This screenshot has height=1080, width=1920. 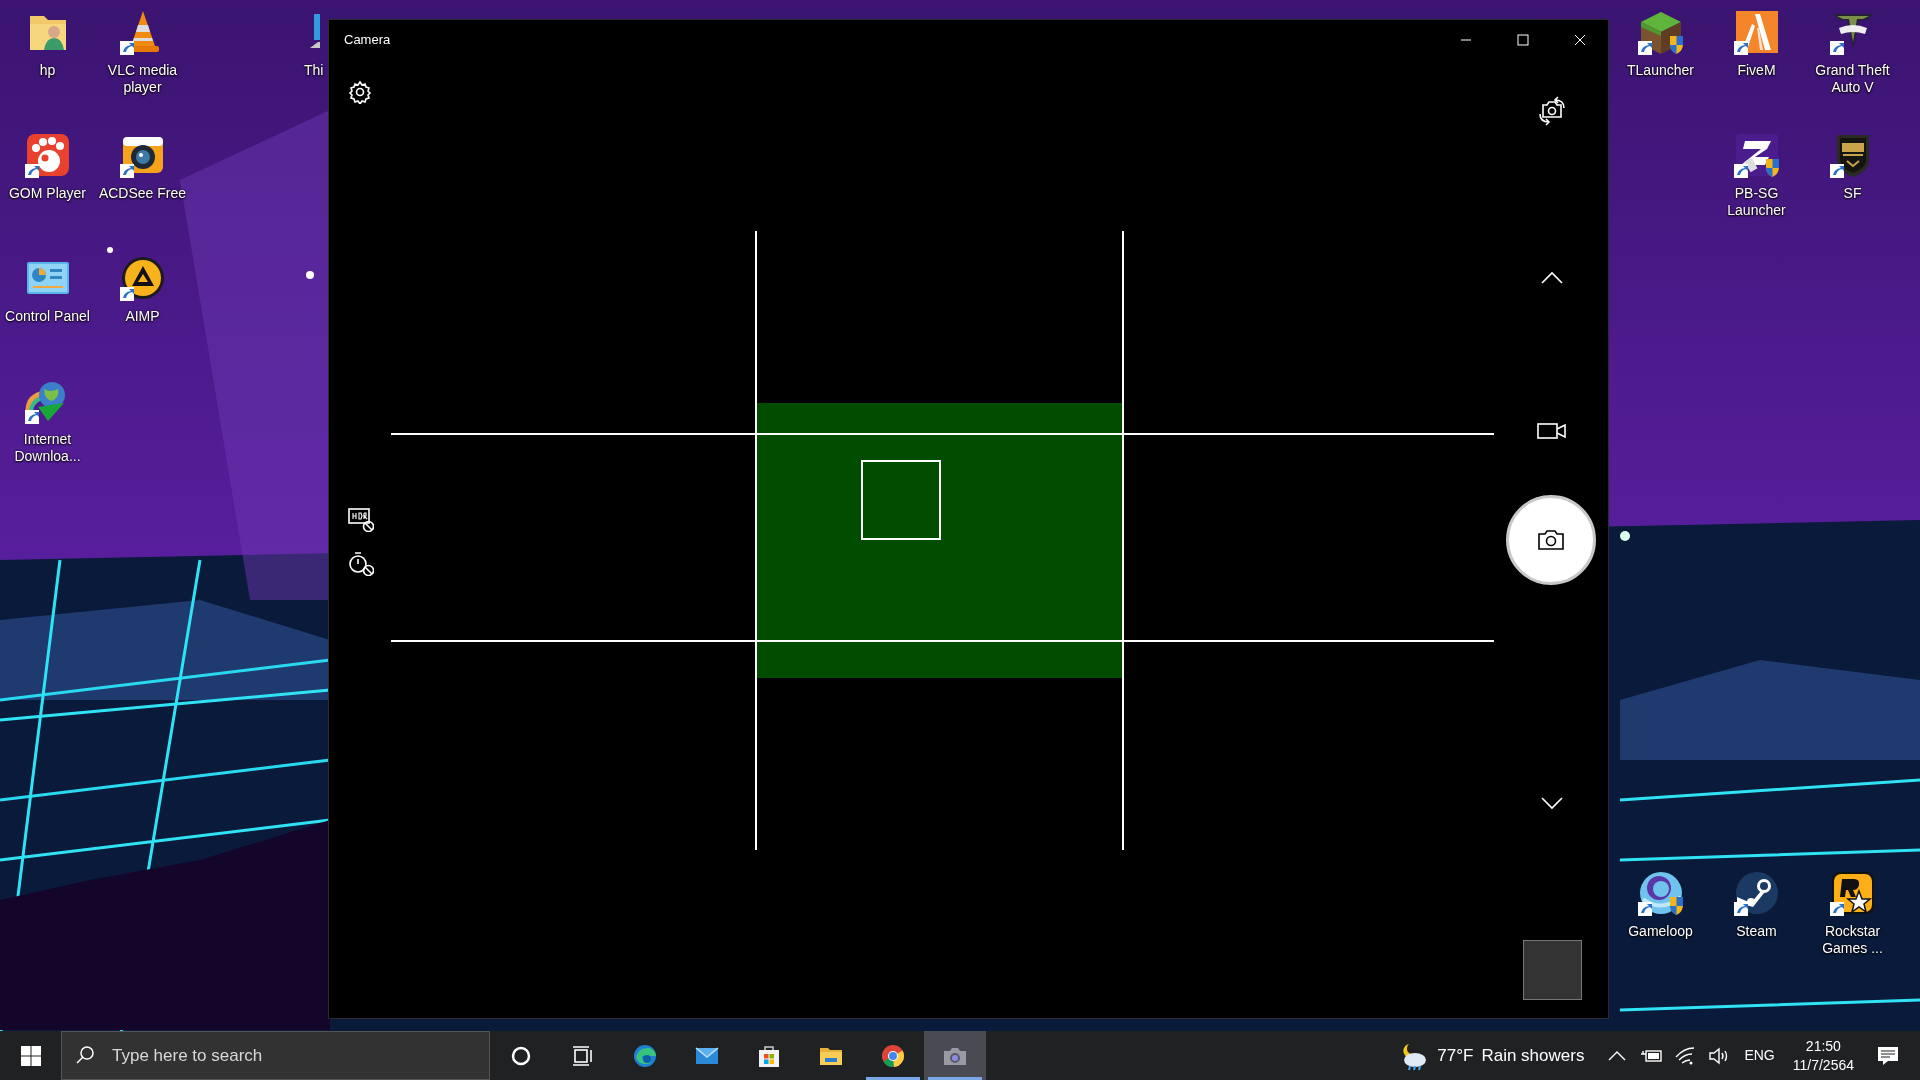 I want to click on maximize-icon, so click(x=1522, y=40).